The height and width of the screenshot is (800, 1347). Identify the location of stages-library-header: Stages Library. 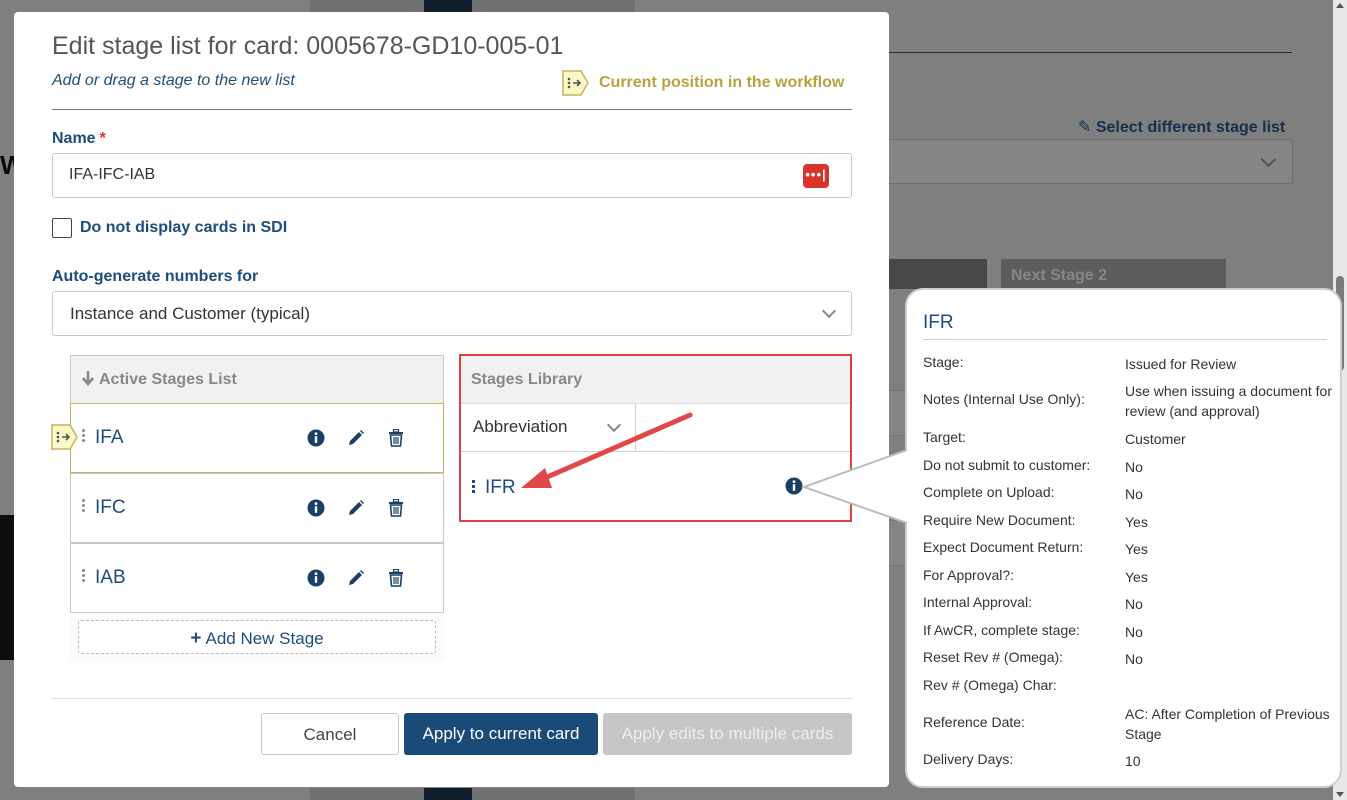
(655, 380).